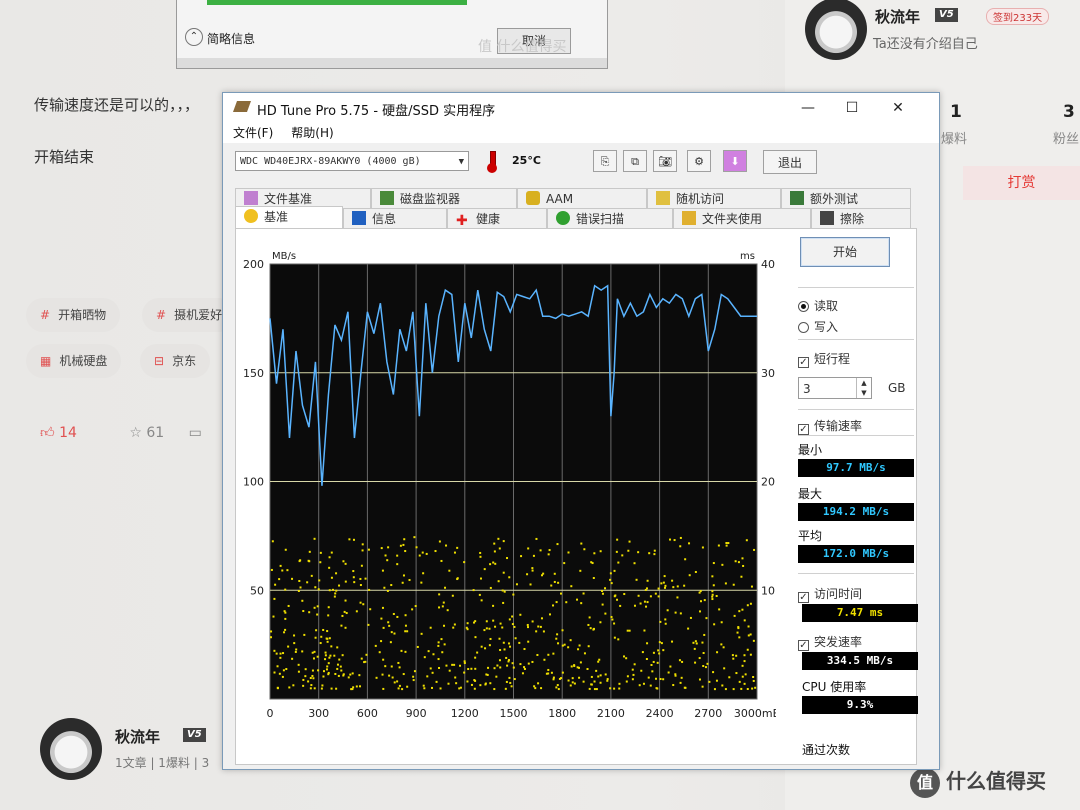  Describe the element at coordinates (830, 426) in the screenshot. I see `transfer-rate-checkbox: ✓ 传输速率` at that location.